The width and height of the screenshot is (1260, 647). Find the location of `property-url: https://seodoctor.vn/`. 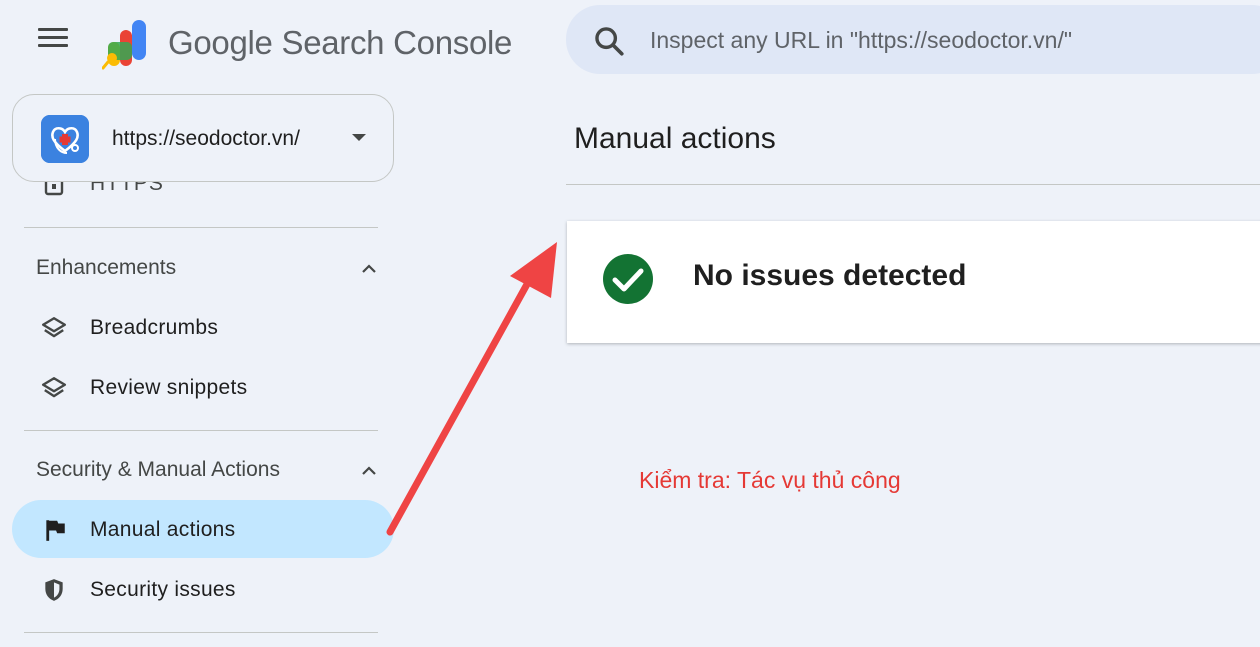

property-url: https://seodoctor.vn/ is located at coordinates (206, 138).